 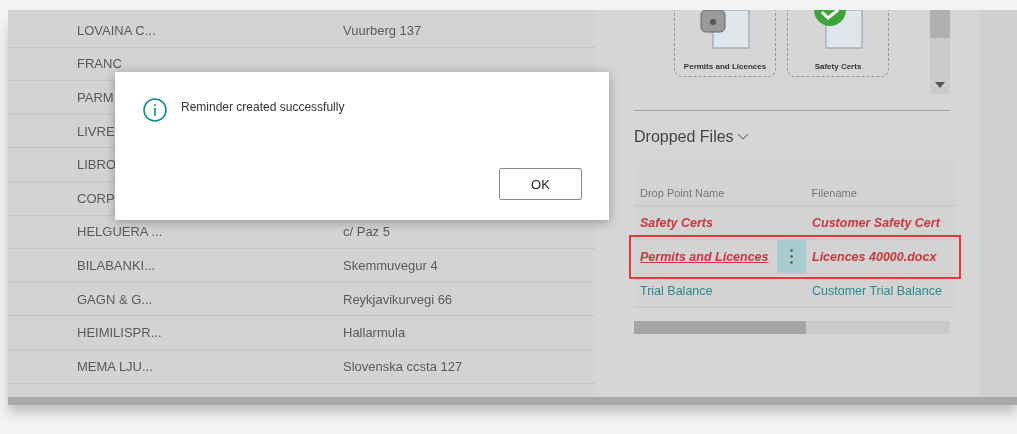 I want to click on drop-point-link: Trial Balance, so click(x=720, y=290).